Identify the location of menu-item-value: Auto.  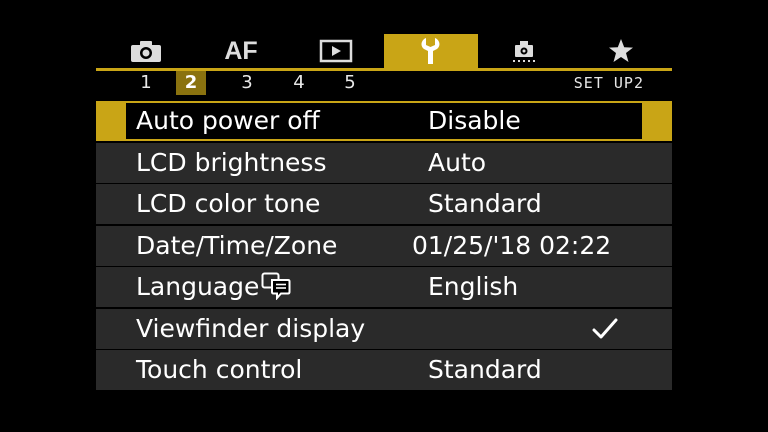
(457, 162).